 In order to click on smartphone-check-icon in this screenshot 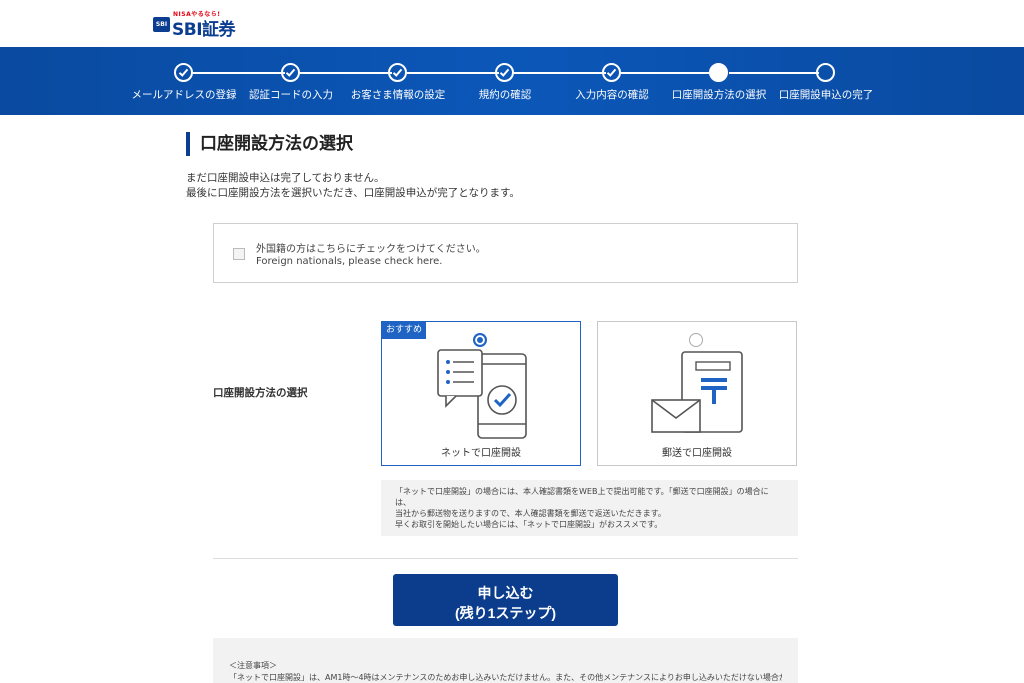, I will do `click(482, 394)`.